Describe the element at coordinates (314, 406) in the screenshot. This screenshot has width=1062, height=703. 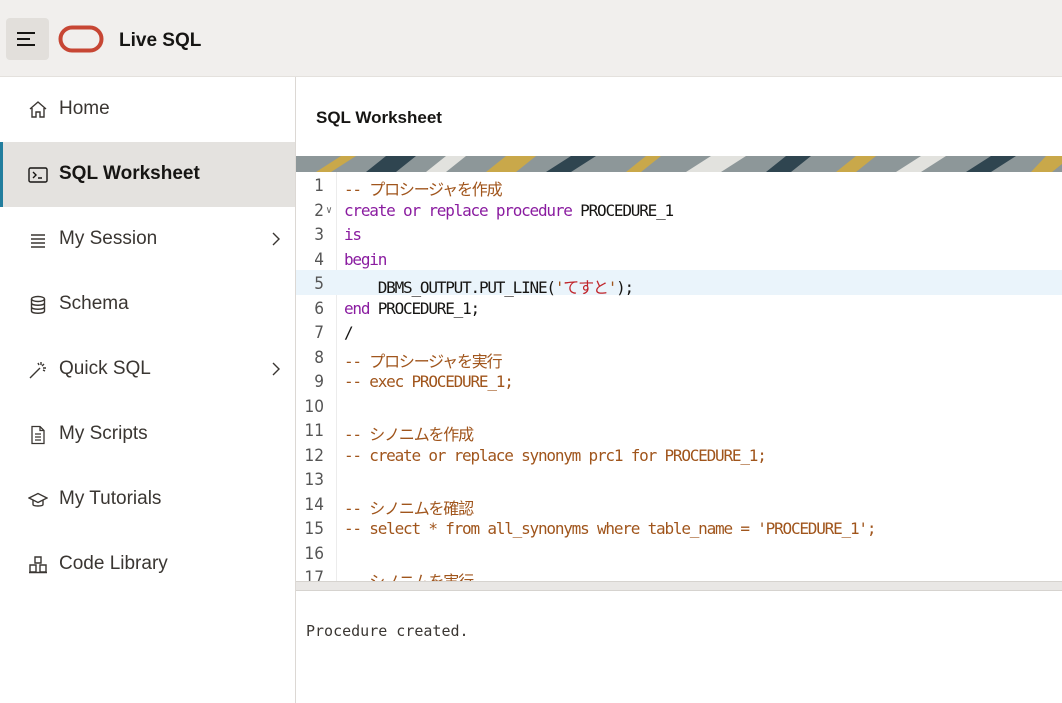
I see `line-number: 10` at that location.